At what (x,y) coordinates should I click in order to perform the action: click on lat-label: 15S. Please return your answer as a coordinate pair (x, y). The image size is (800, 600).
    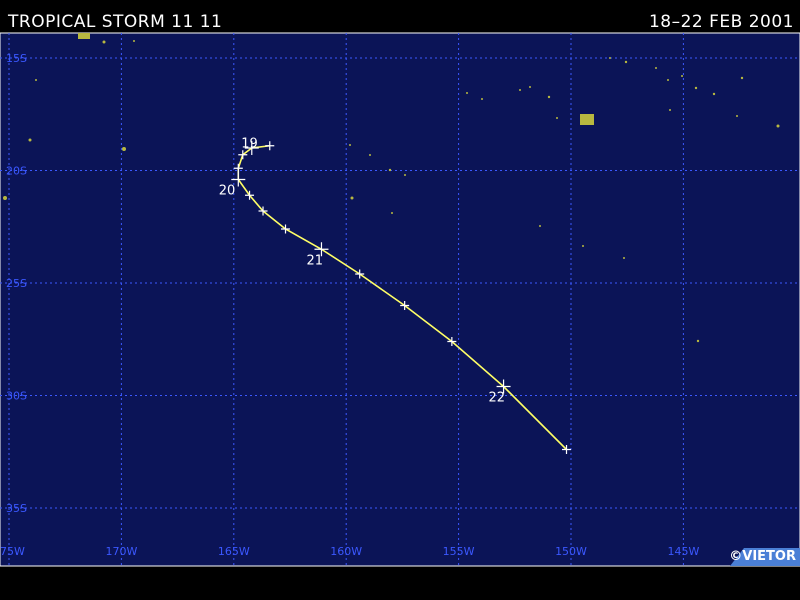
    Looking at the image, I should click on (16, 58).